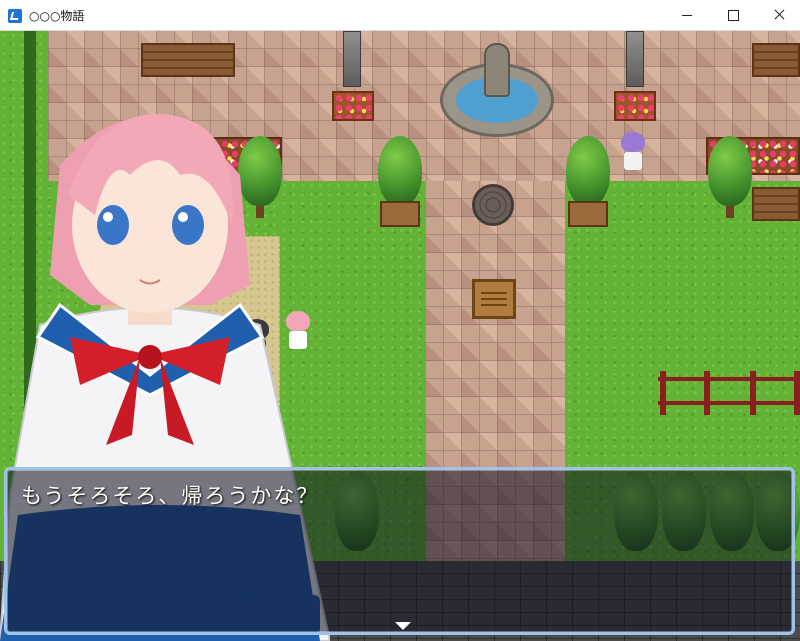  What do you see at coordinates (15, 16) in the screenshot?
I see `app-icon` at bounding box center [15, 16].